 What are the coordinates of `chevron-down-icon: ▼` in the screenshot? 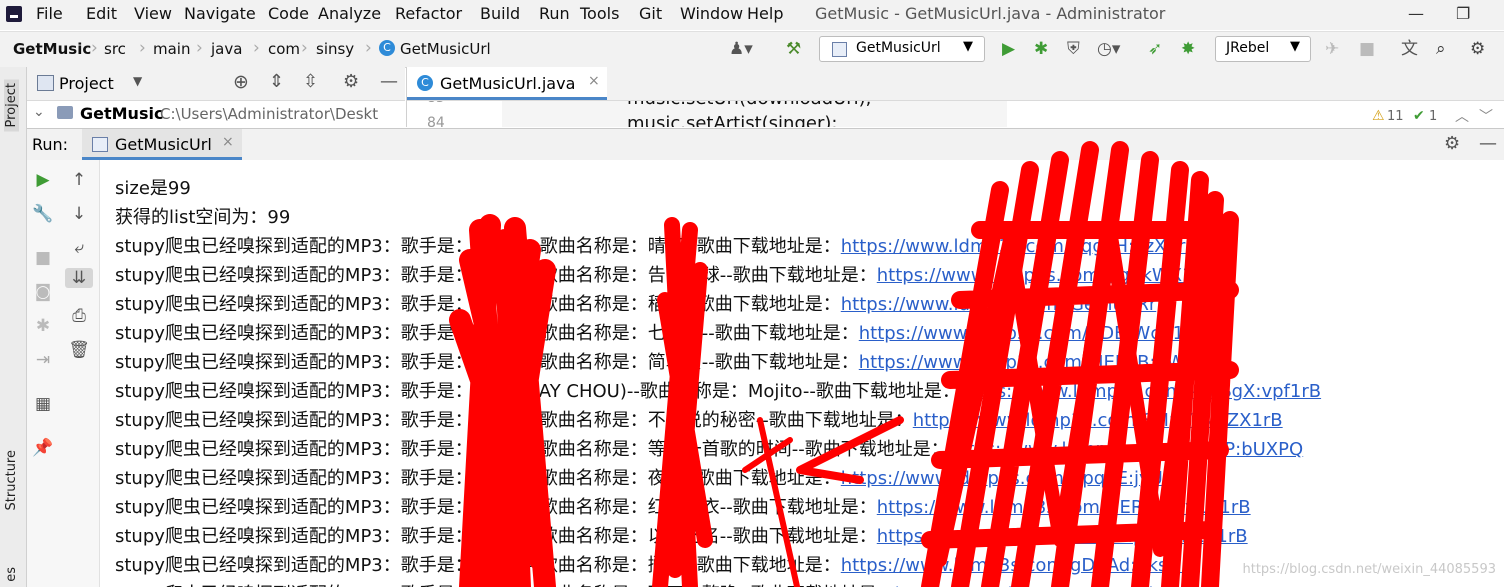 It's located at (137, 81).